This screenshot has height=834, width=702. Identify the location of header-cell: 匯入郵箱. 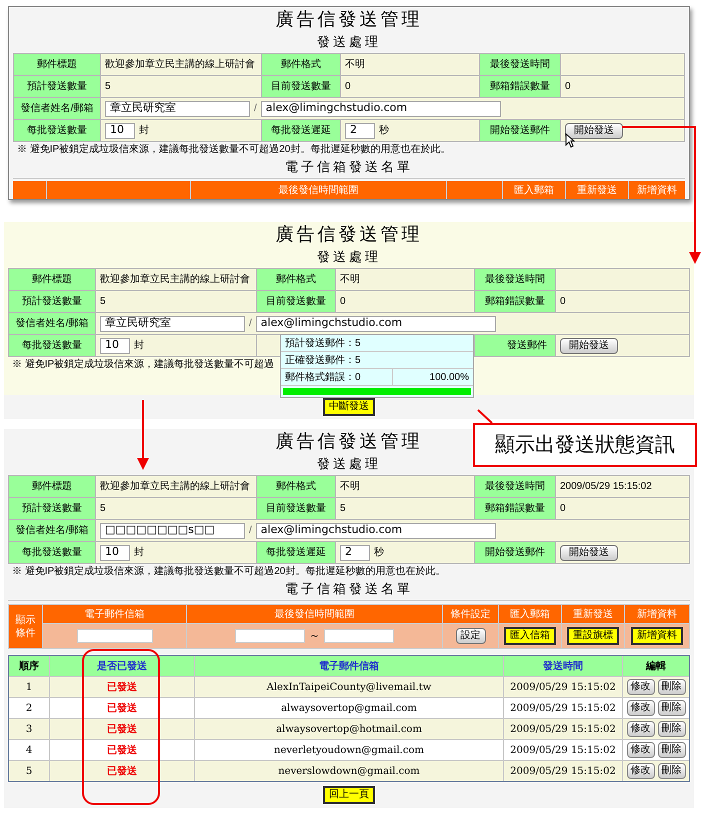
(530, 614).